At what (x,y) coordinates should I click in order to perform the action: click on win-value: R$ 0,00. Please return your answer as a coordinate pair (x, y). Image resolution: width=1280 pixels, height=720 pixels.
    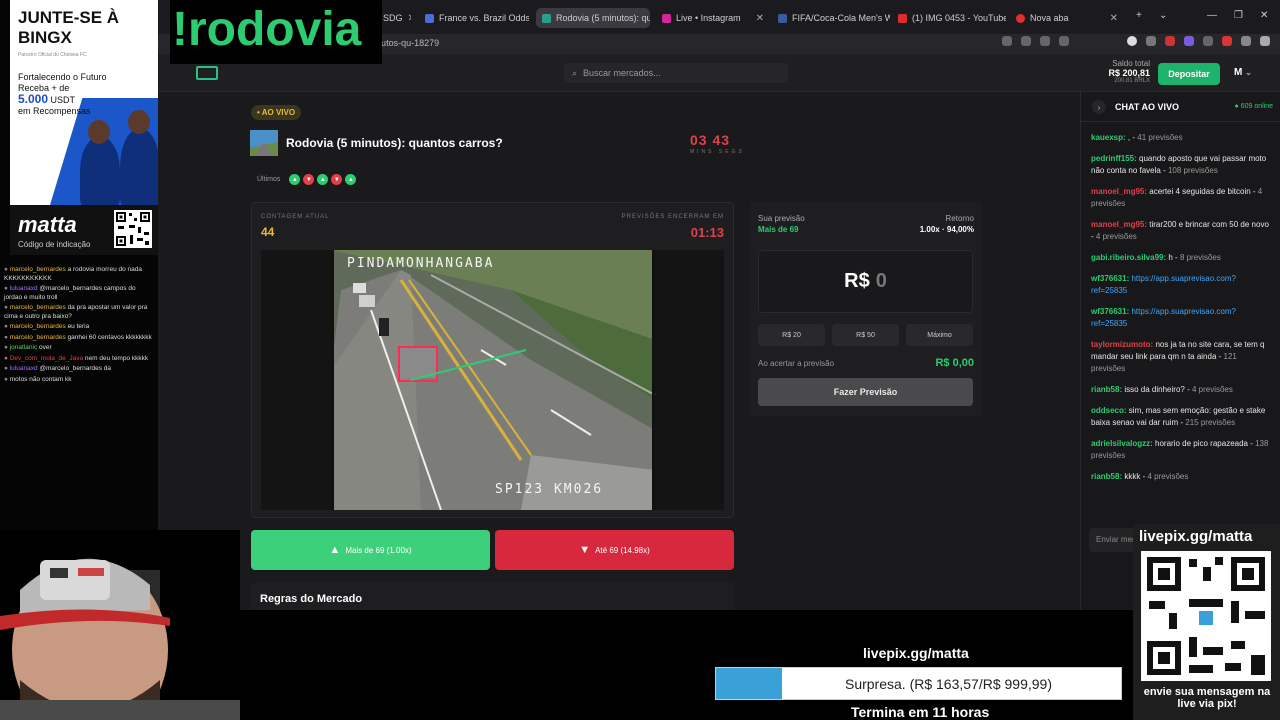
    Looking at the image, I should click on (954, 363).